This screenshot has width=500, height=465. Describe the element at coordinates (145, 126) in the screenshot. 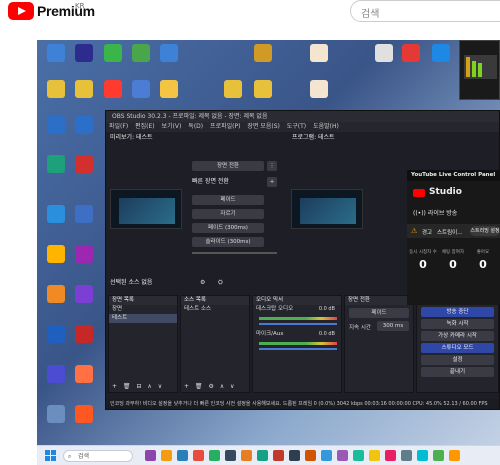

I see `menu-edit: 편집(E)` at that location.